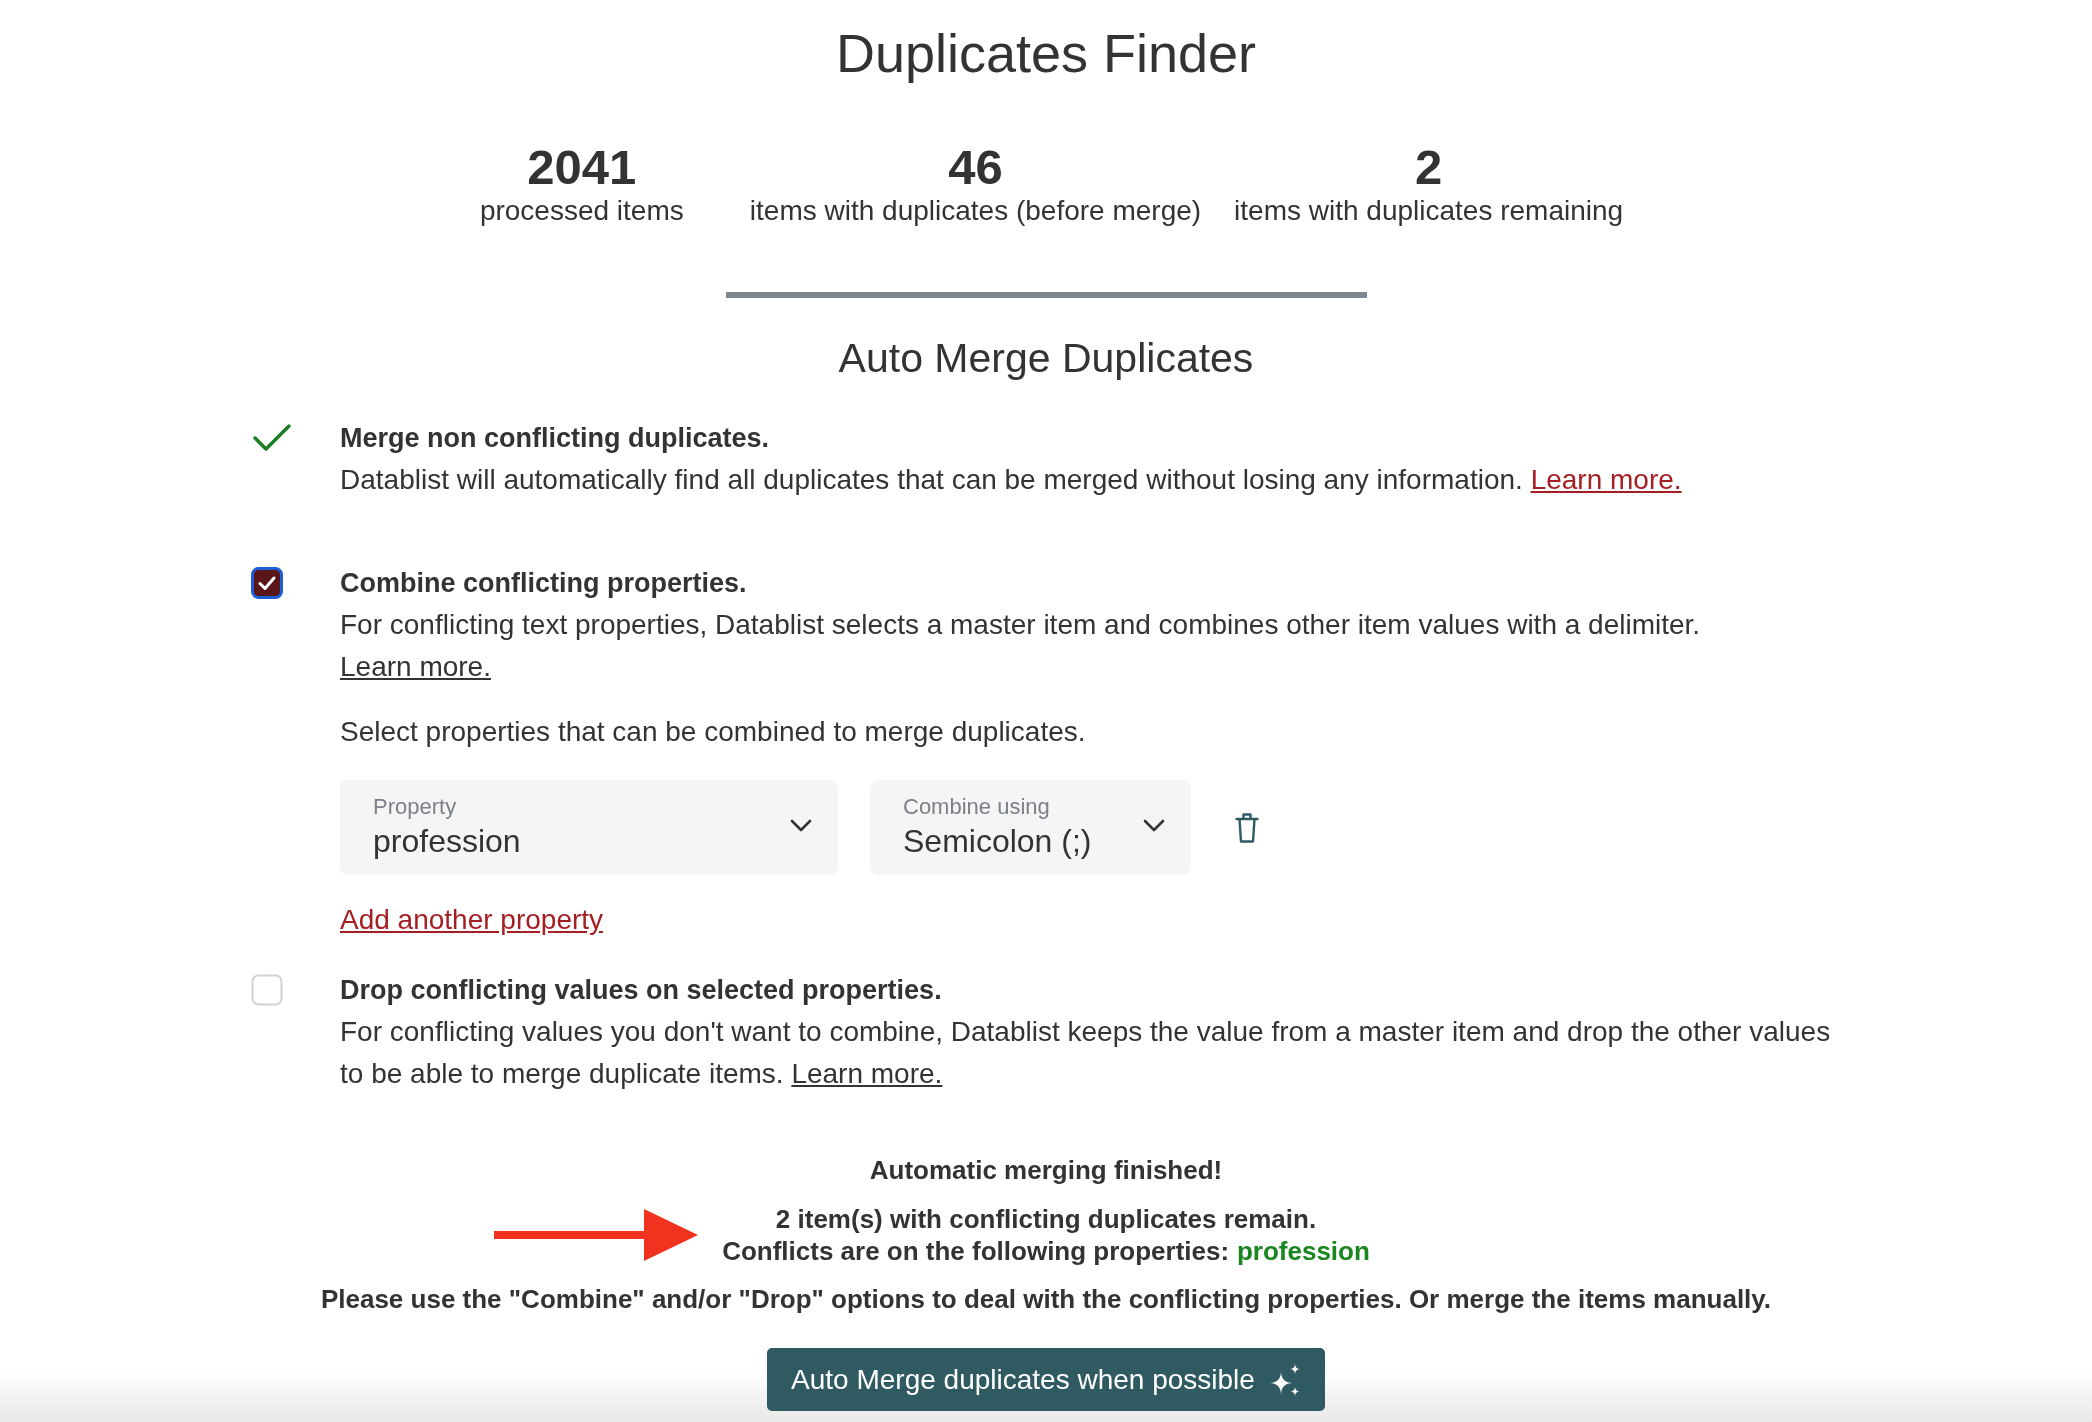 The width and height of the screenshot is (2092, 1422). Describe the element at coordinates (543, 583) in the screenshot. I see `option-title: Combine conflicting properties.` at that location.